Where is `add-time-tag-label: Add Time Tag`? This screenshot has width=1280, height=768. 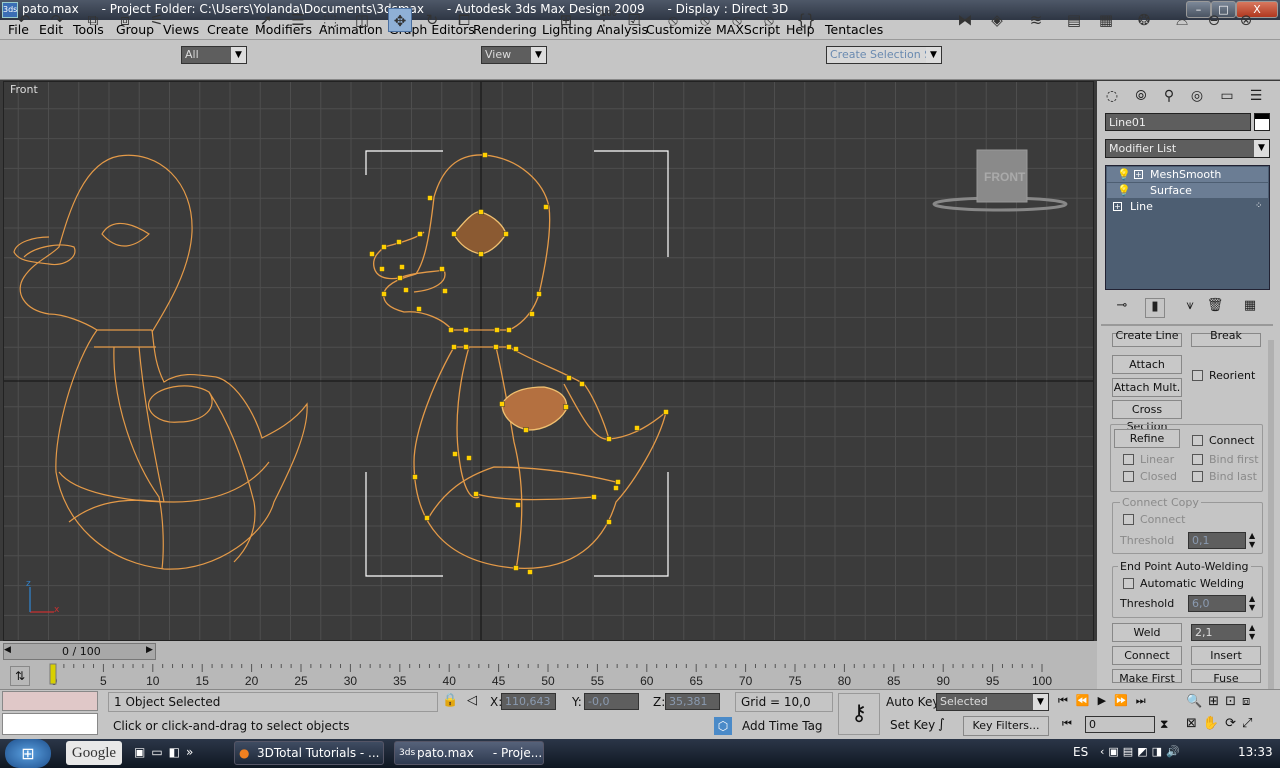 add-time-tag-label: Add Time Tag is located at coordinates (782, 726).